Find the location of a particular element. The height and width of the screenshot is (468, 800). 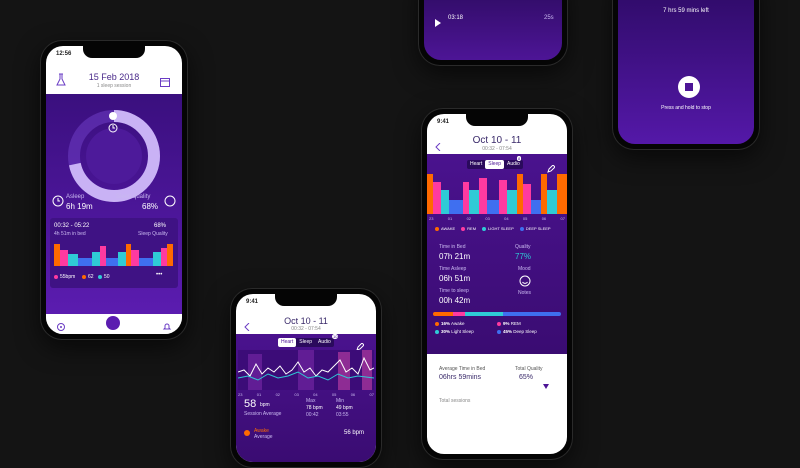

time-to-sleep-label: Time to sleep is located at coordinates (454, 291).